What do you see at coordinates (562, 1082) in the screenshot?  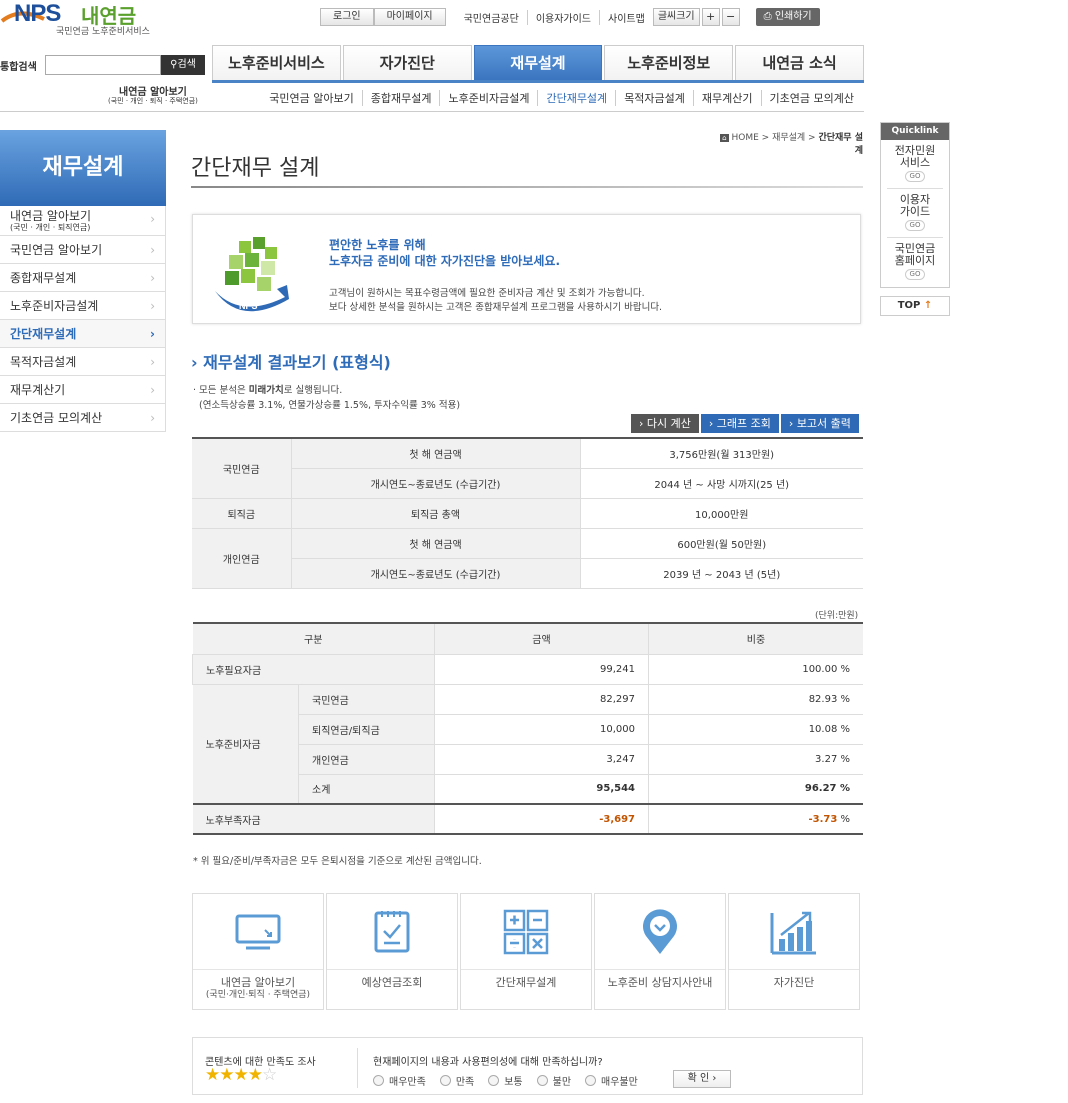 I see `option-label: 불만` at bounding box center [562, 1082].